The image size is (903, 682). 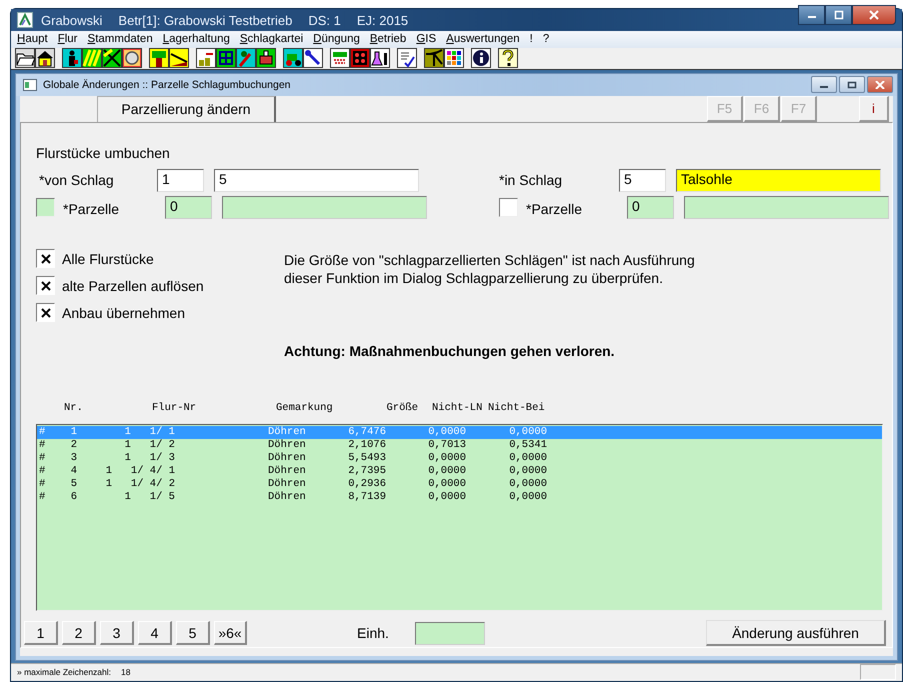 I want to click on menu-item: Stammdaten, so click(x=120, y=39).